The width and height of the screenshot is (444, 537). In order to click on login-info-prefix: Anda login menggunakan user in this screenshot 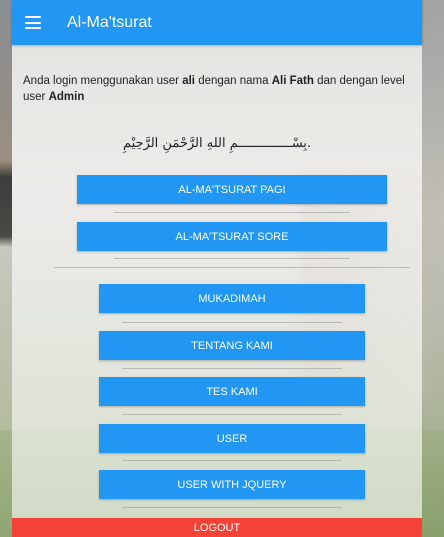, I will do `click(103, 81)`.